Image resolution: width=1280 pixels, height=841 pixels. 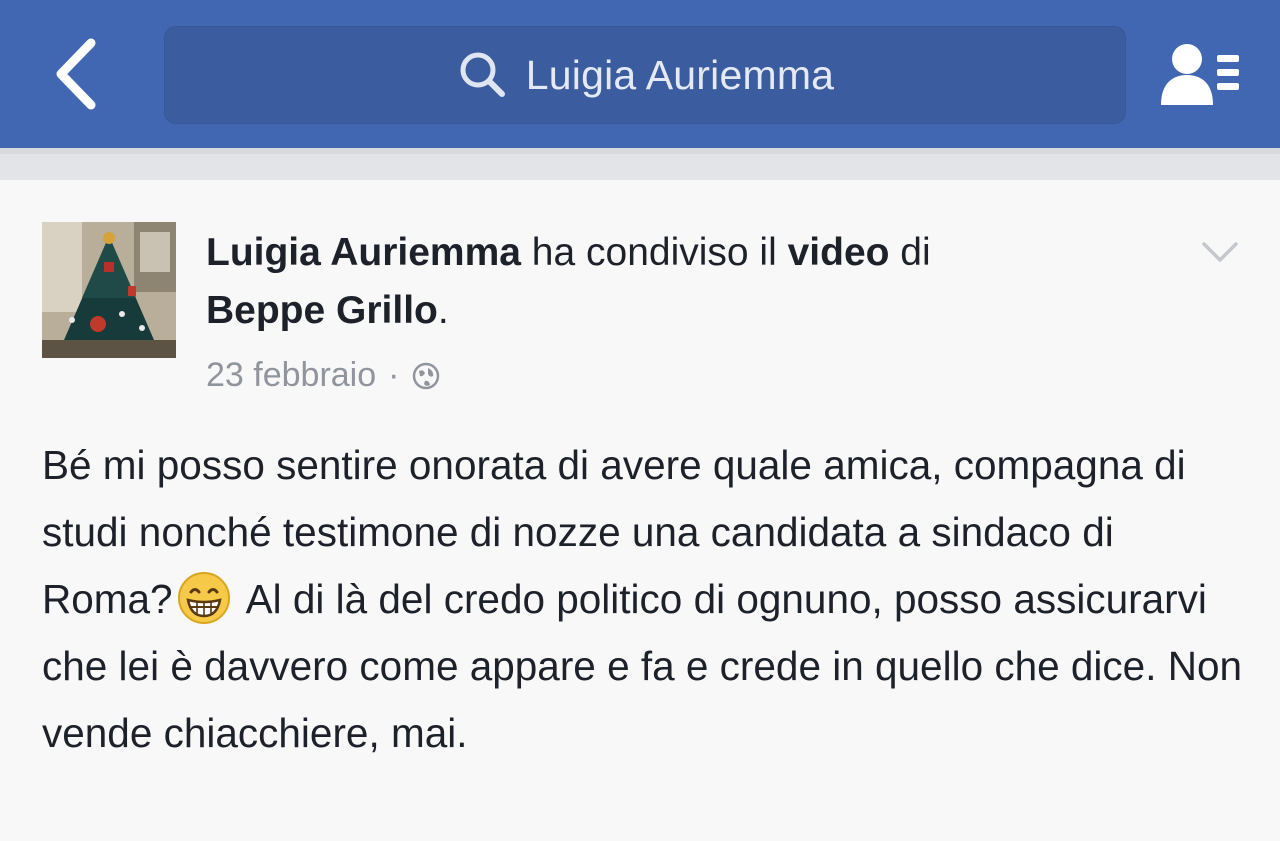 What do you see at coordinates (640, 164) in the screenshot?
I see `feed-divider` at bounding box center [640, 164].